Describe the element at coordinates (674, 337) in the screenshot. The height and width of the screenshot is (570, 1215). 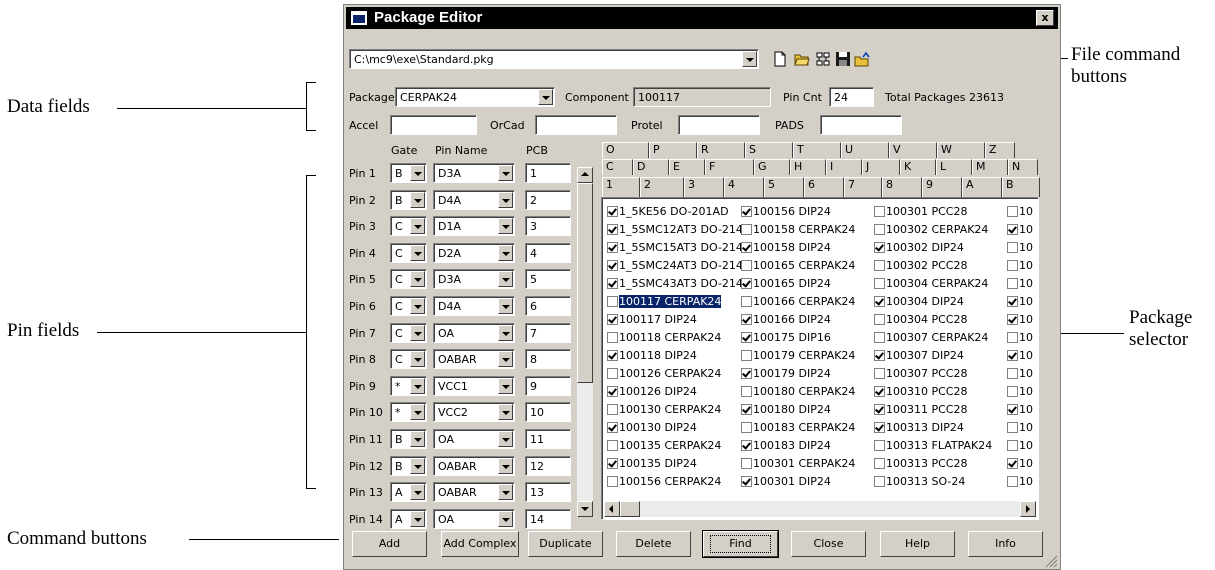
I see `list-item: 100118 CERPAK24` at that location.